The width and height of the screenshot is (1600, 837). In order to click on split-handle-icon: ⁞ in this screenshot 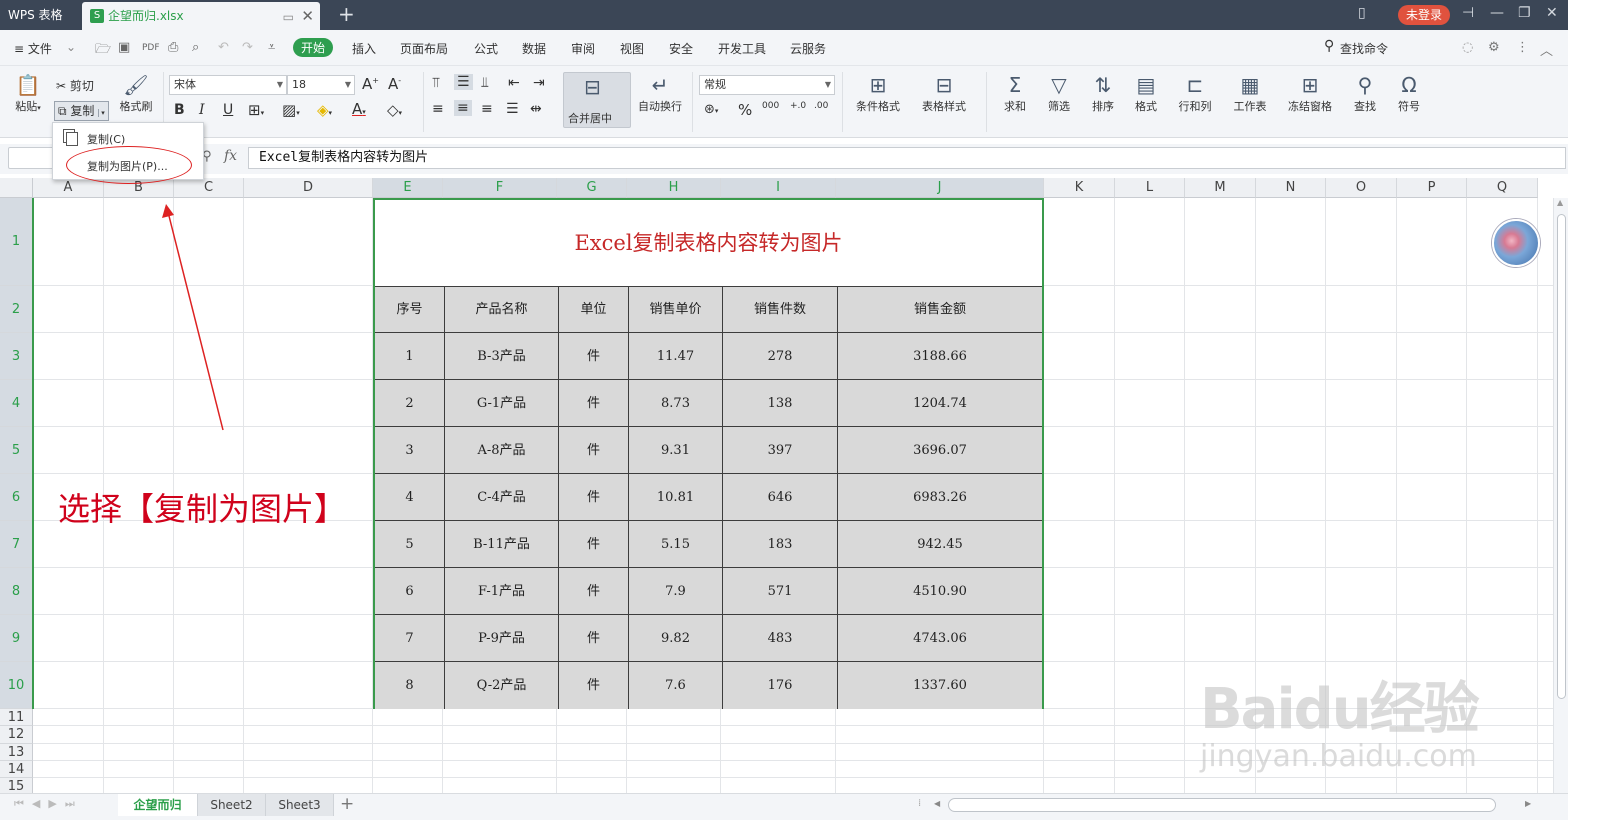, I will do `click(919, 803)`.